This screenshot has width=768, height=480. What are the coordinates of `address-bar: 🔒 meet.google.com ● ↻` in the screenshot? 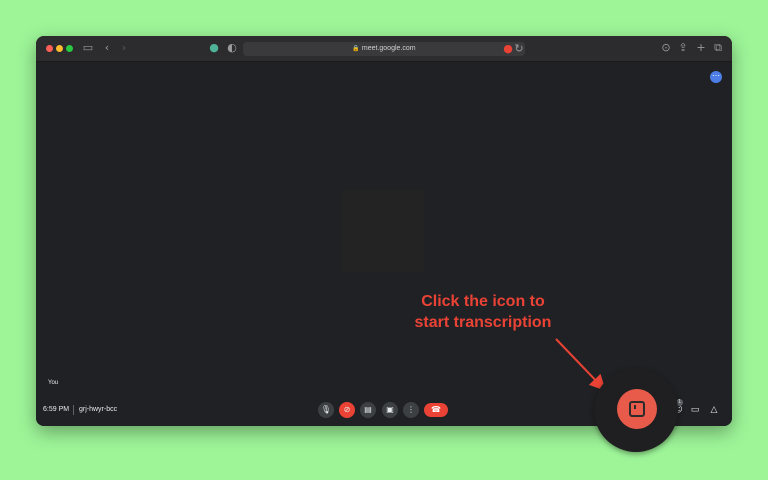 It's located at (384, 49).